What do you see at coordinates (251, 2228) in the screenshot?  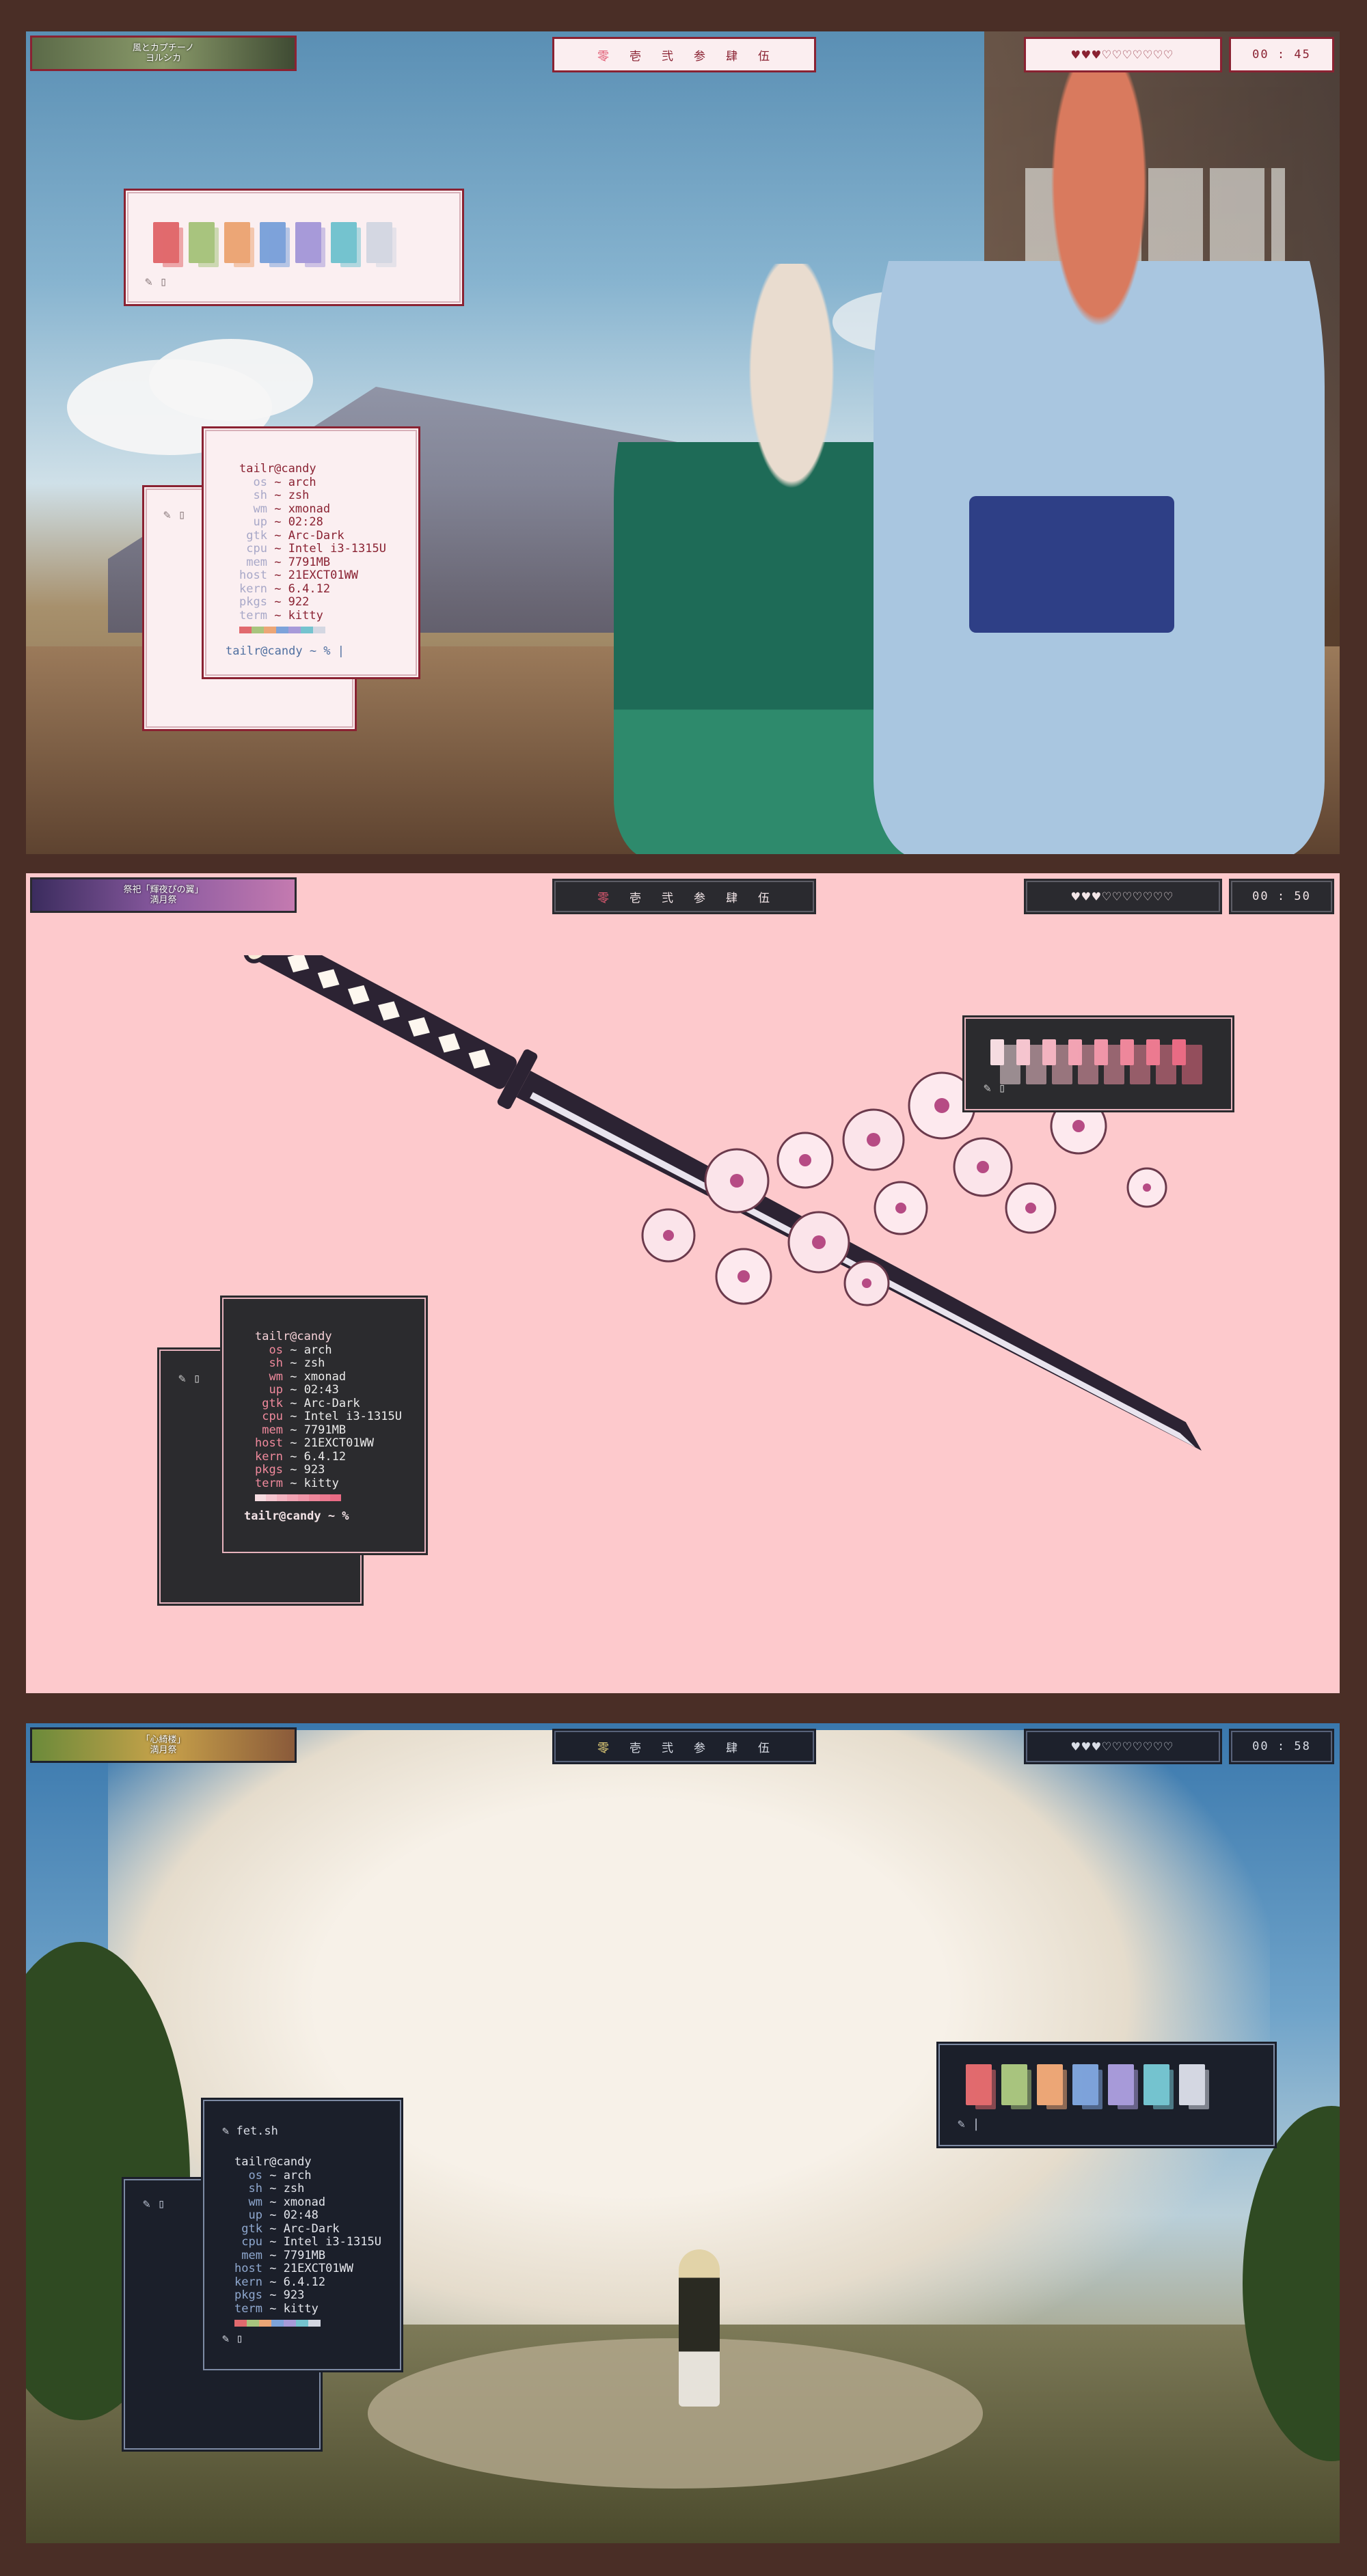 I see `fetch-key: gtk` at bounding box center [251, 2228].